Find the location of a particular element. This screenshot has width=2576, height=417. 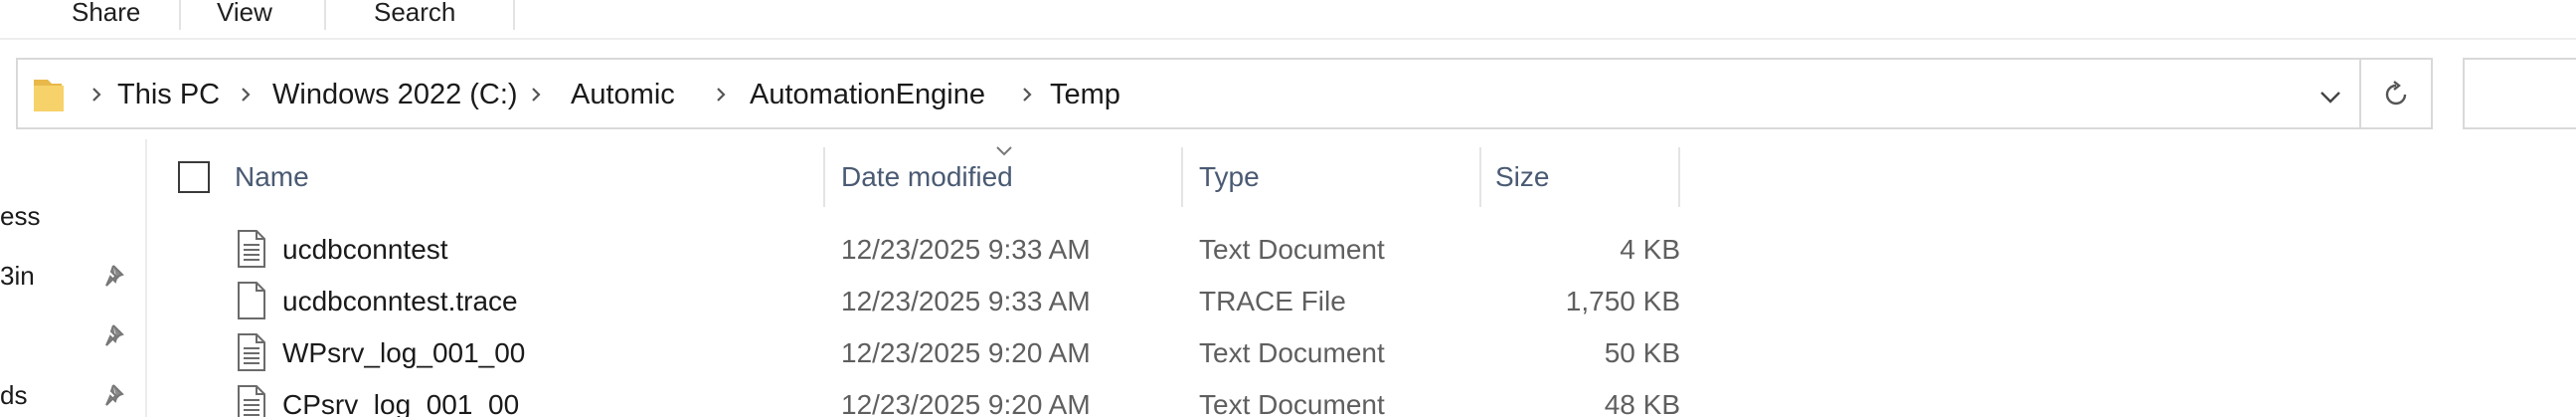

column-header-size-label: Size is located at coordinates (1522, 176).